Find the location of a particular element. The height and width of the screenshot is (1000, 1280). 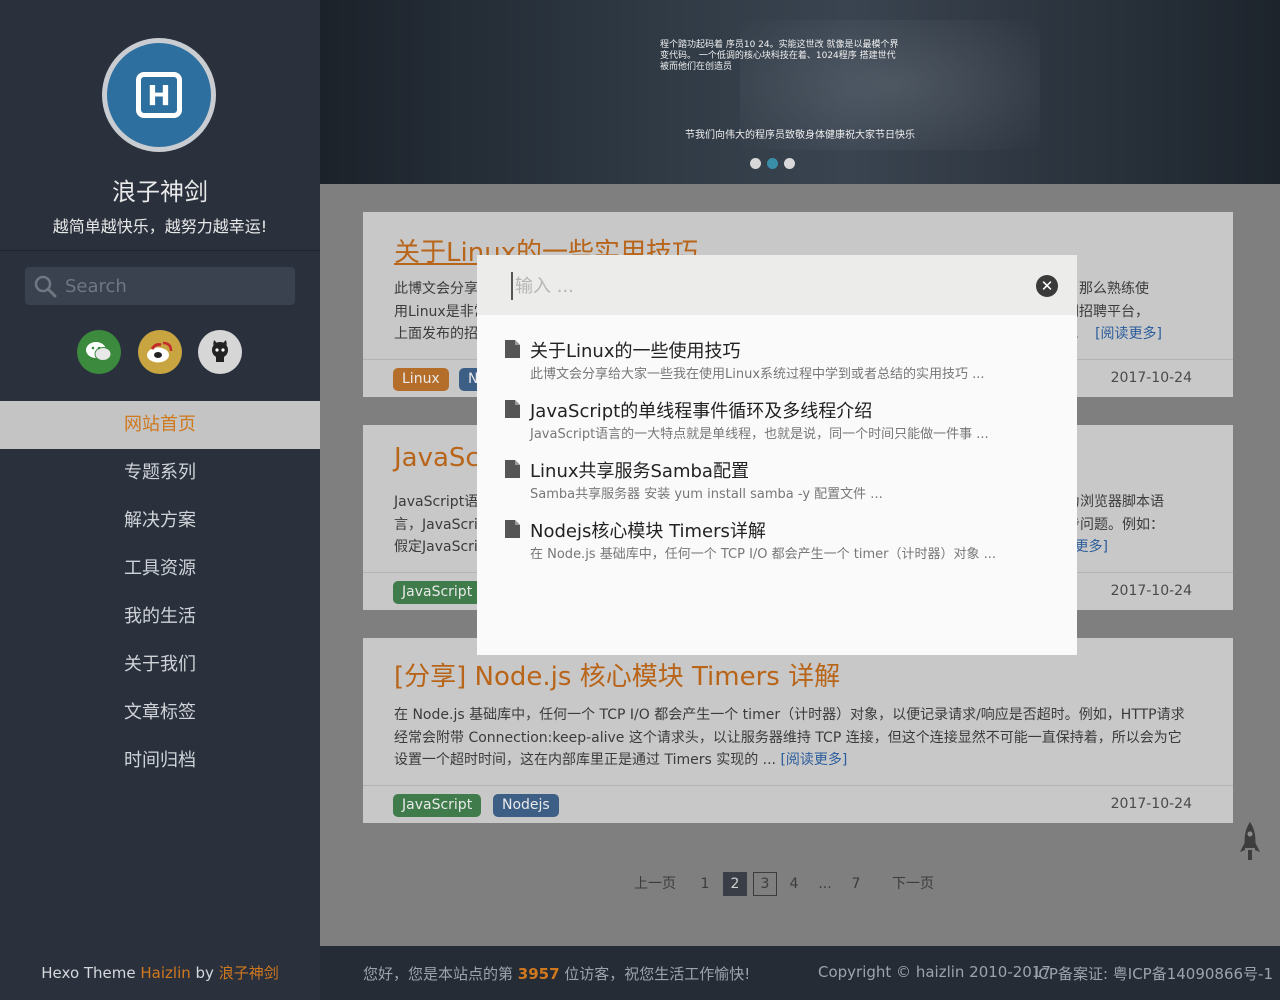

carousel-dots is located at coordinates (772, 163).